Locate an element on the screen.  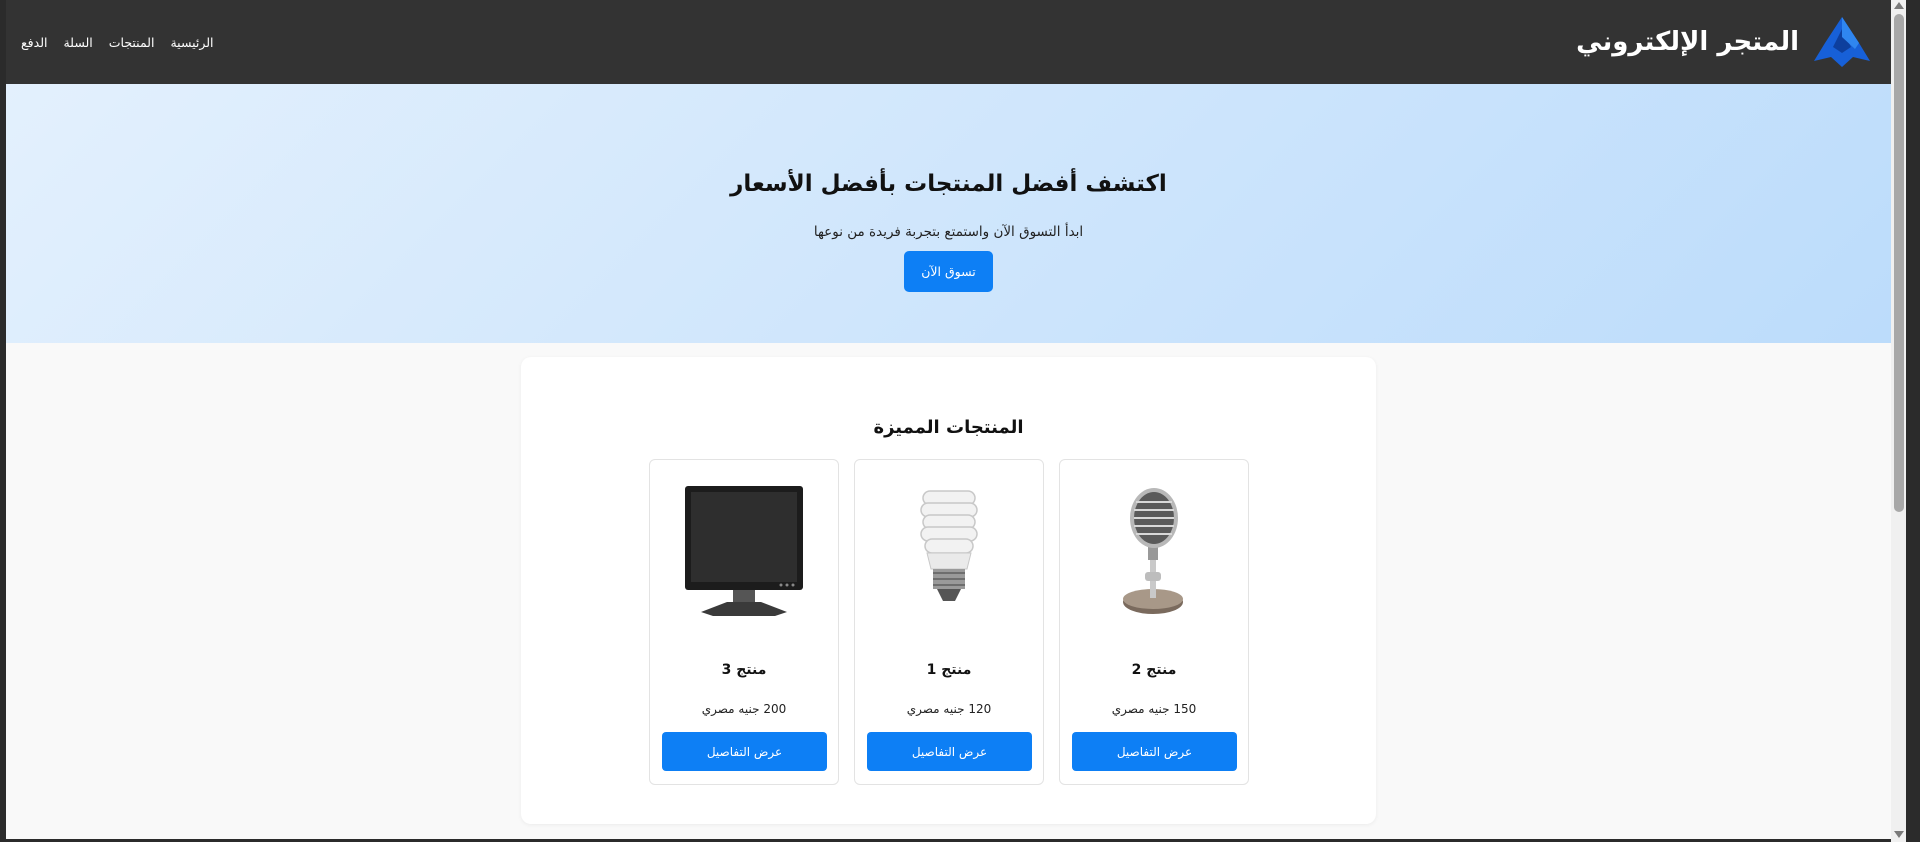
product-name: منتج 3 is located at coordinates (744, 670).